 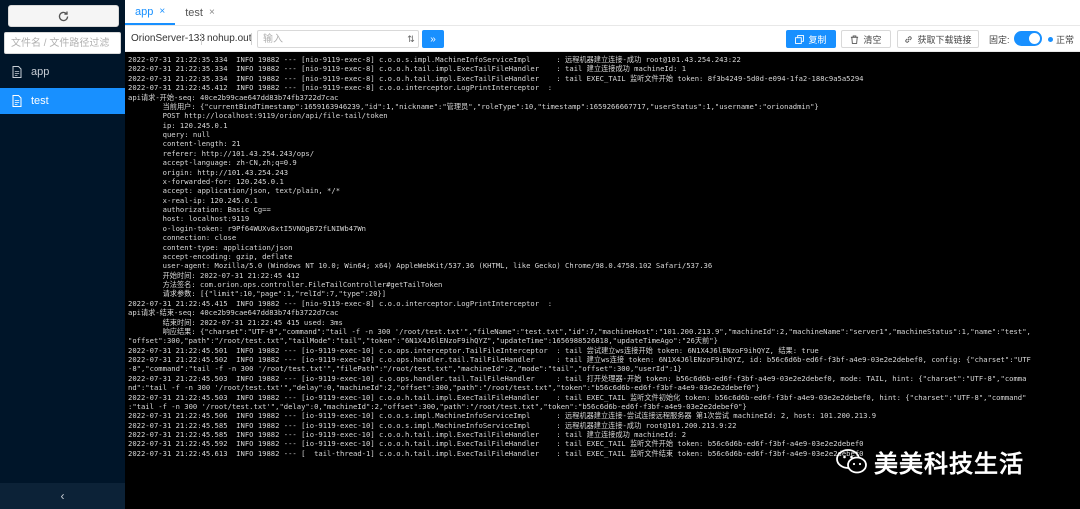 I want to click on sidebar-item-app: app, so click(x=62, y=72).